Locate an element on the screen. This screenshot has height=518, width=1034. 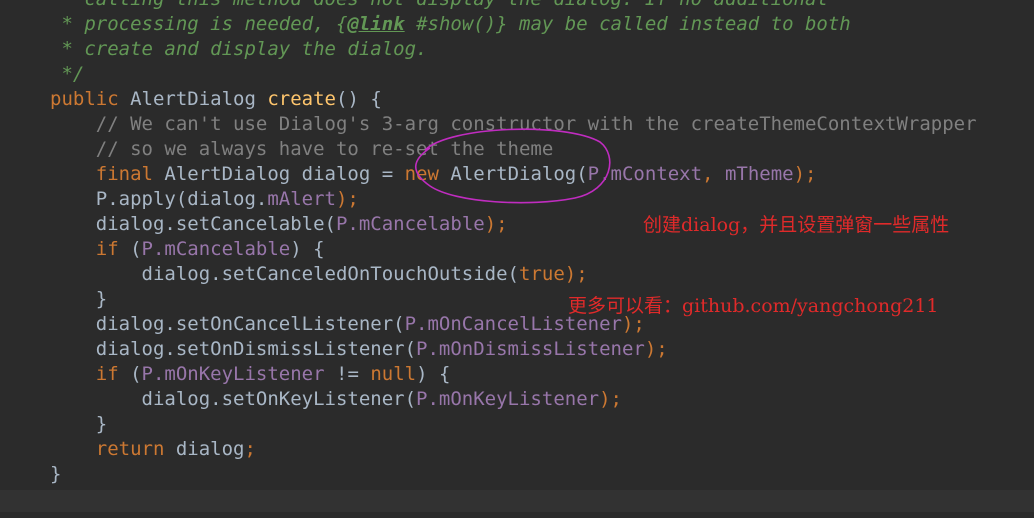
annotation-note-more-info: 更多可以看：github.com/yangchong211 is located at coordinates (753, 306).